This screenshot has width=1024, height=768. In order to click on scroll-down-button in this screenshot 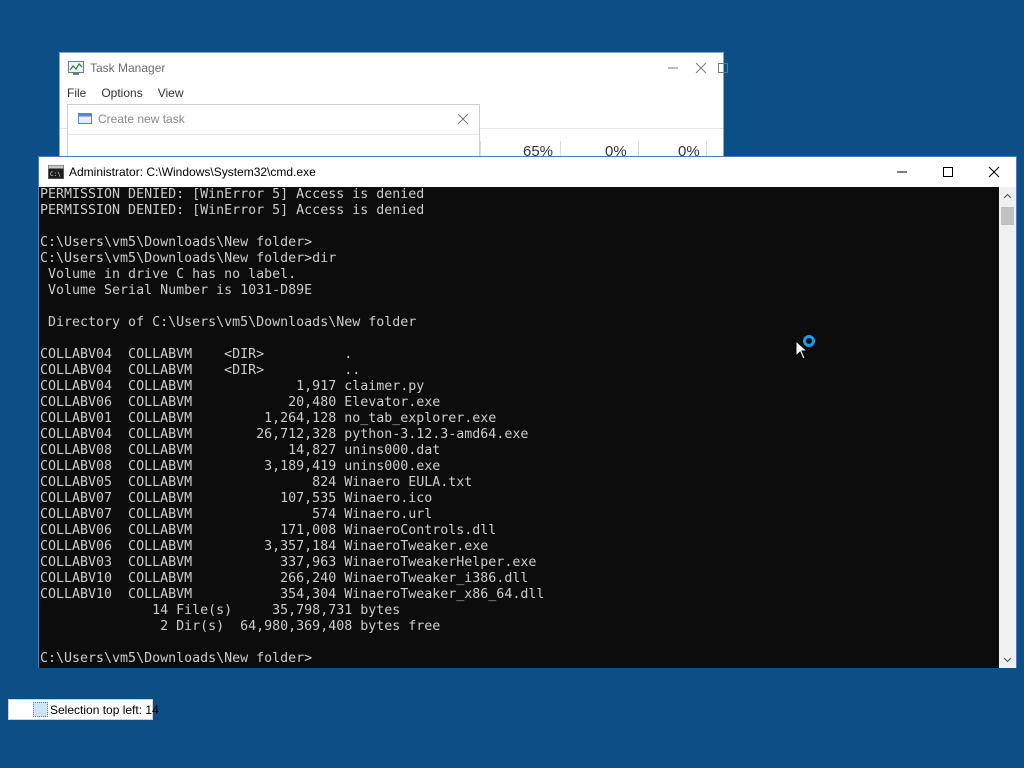, I will do `click(1007, 659)`.